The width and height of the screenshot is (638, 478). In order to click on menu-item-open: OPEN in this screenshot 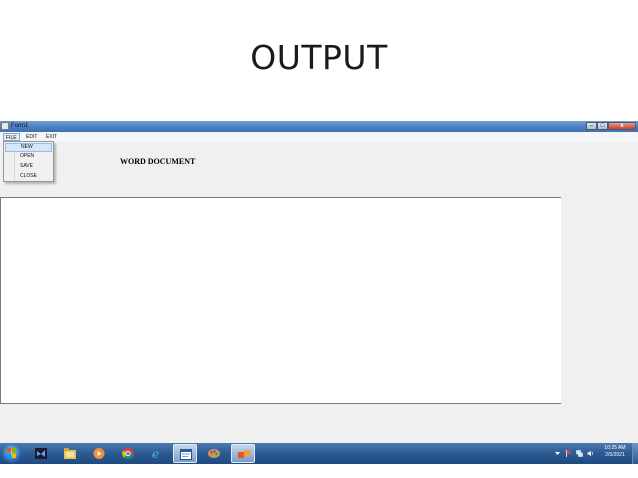, I will do `click(28, 156)`.